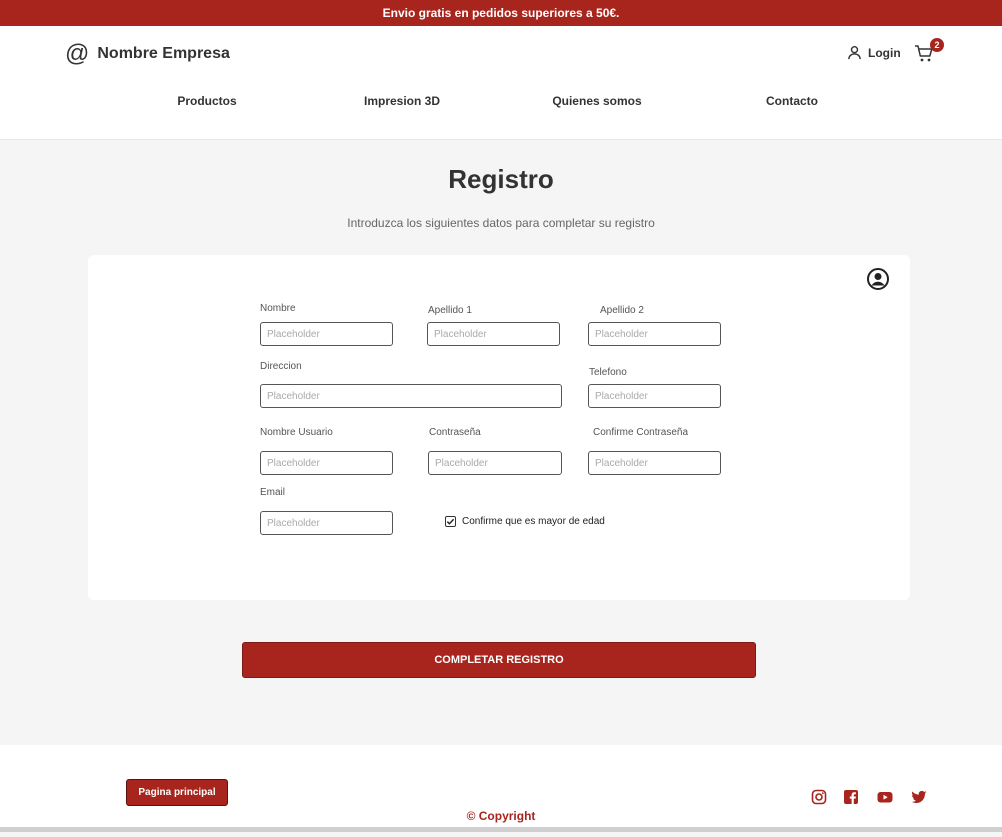  I want to click on account-circle-icon, so click(878, 279).